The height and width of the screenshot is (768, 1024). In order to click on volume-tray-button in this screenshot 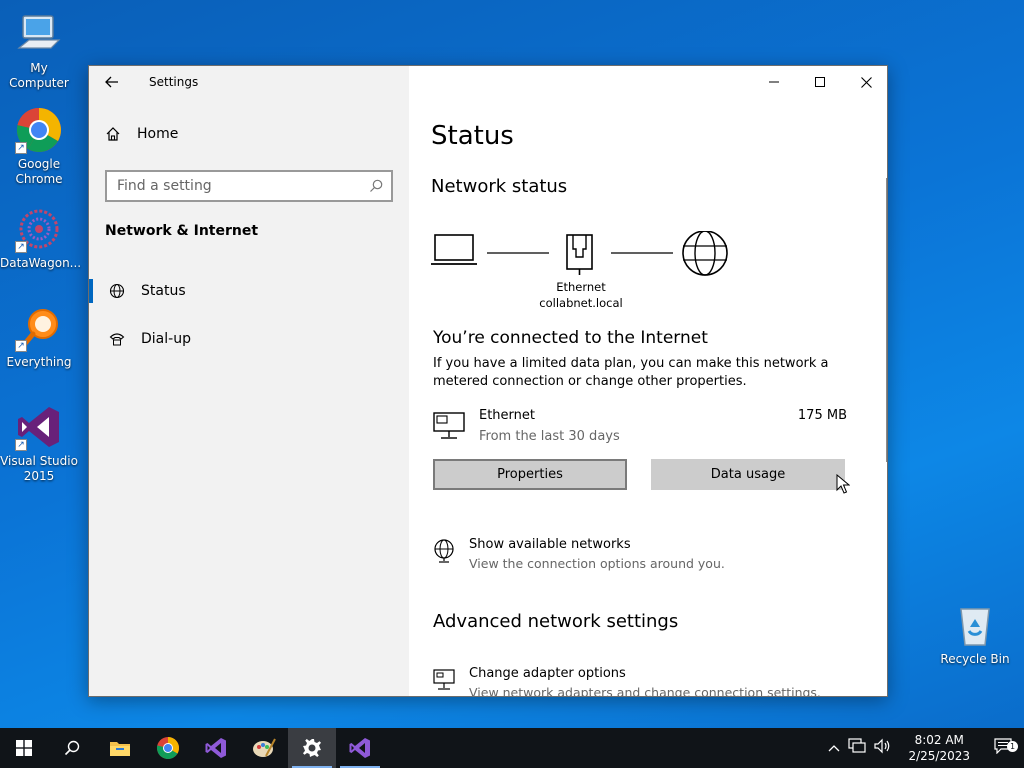, I will do `click(883, 748)`.